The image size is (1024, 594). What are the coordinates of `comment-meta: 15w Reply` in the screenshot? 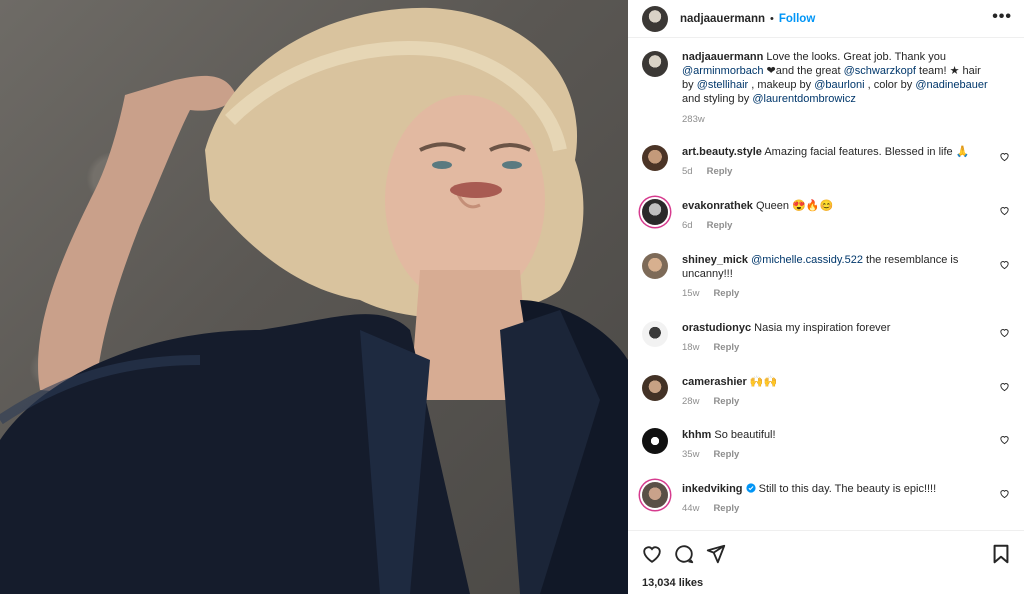 It's located at (832, 294).